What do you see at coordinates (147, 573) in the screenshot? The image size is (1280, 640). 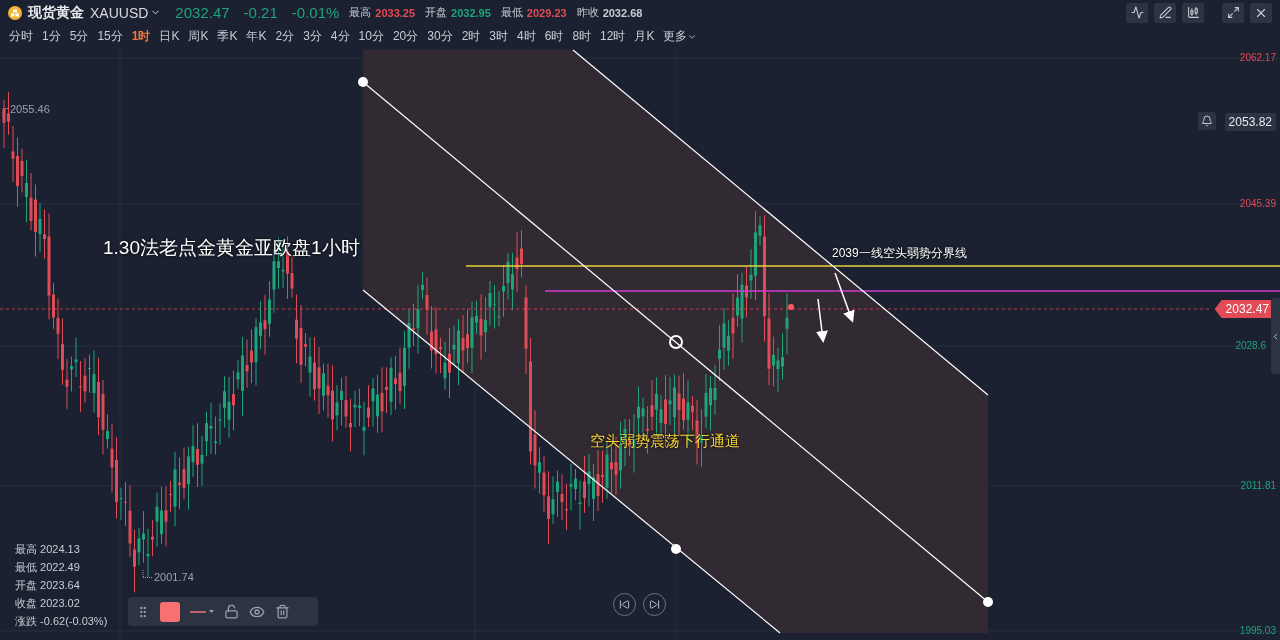 I see `low-leader-line` at bounding box center [147, 573].